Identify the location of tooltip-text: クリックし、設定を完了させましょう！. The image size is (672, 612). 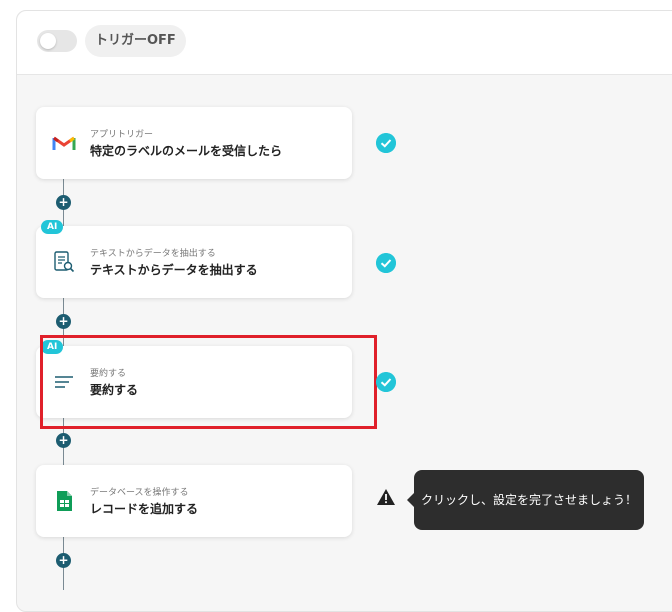
(528, 500).